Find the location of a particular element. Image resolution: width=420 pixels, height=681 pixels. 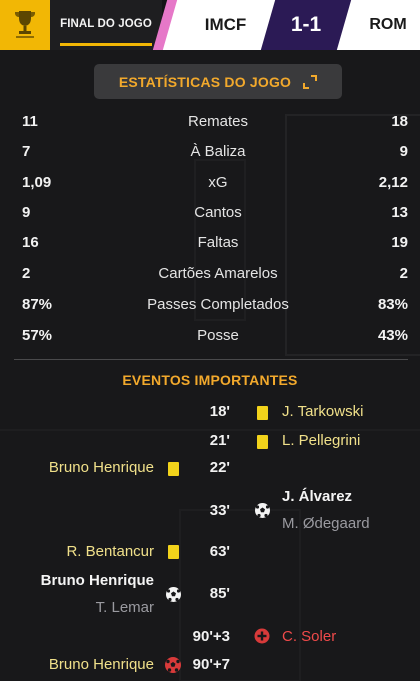

event-assist: M. Ødegaard is located at coordinates (326, 523).